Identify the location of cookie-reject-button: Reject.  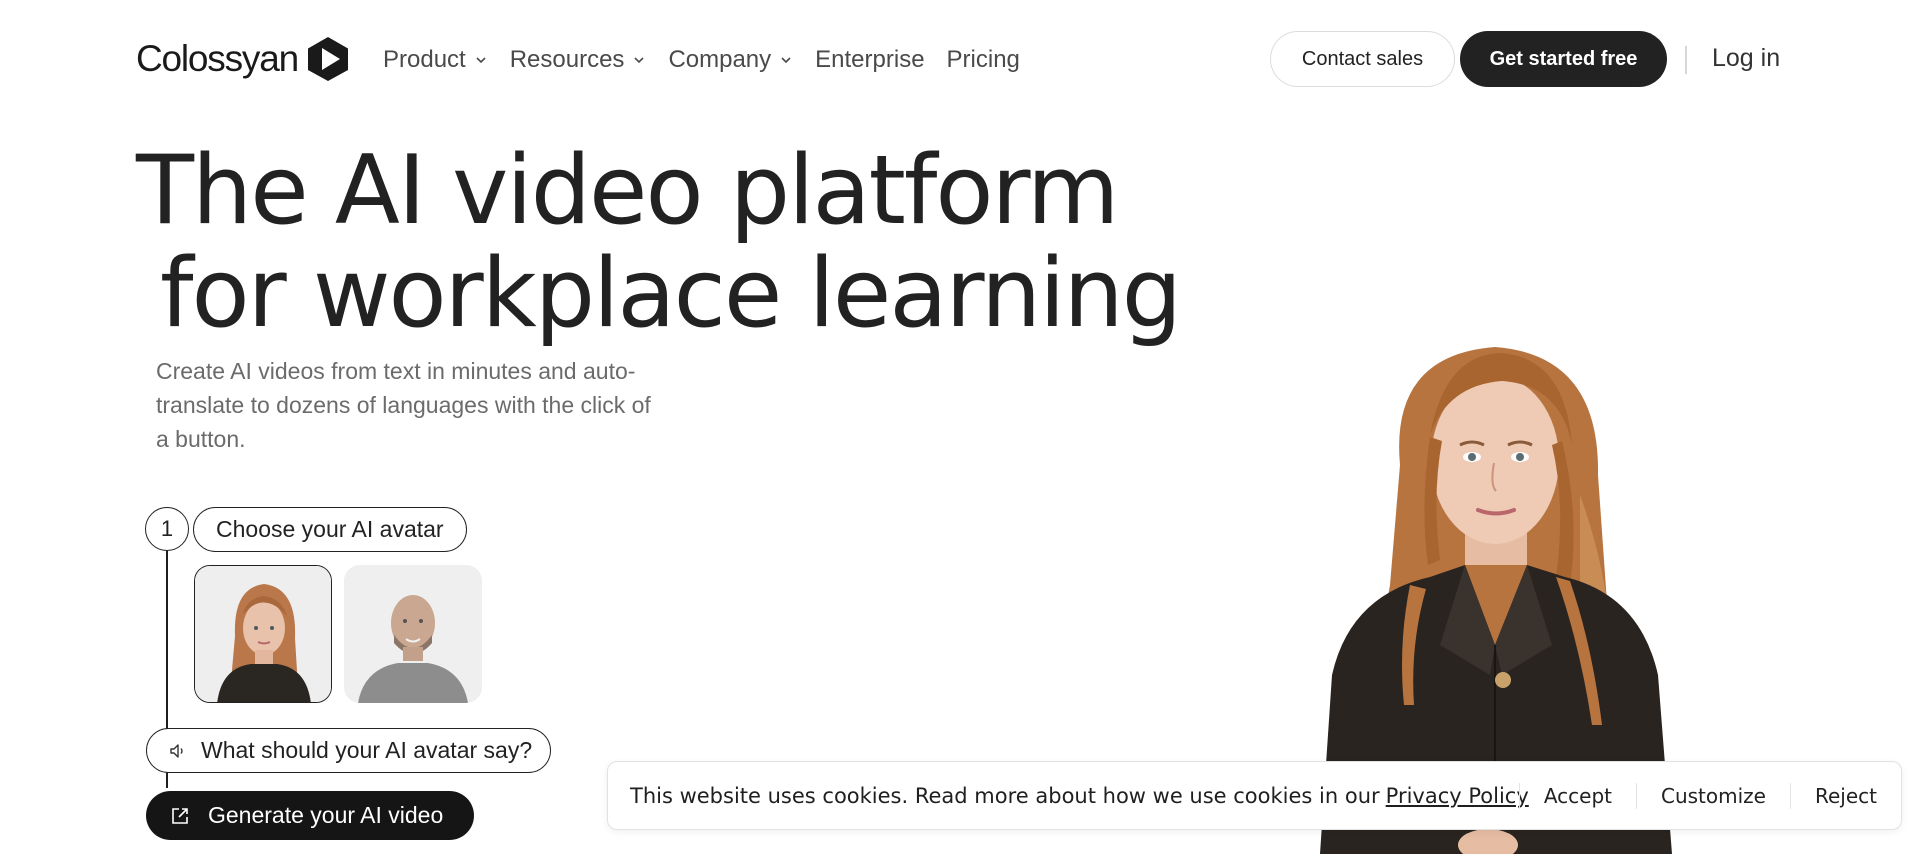
(1846, 796).